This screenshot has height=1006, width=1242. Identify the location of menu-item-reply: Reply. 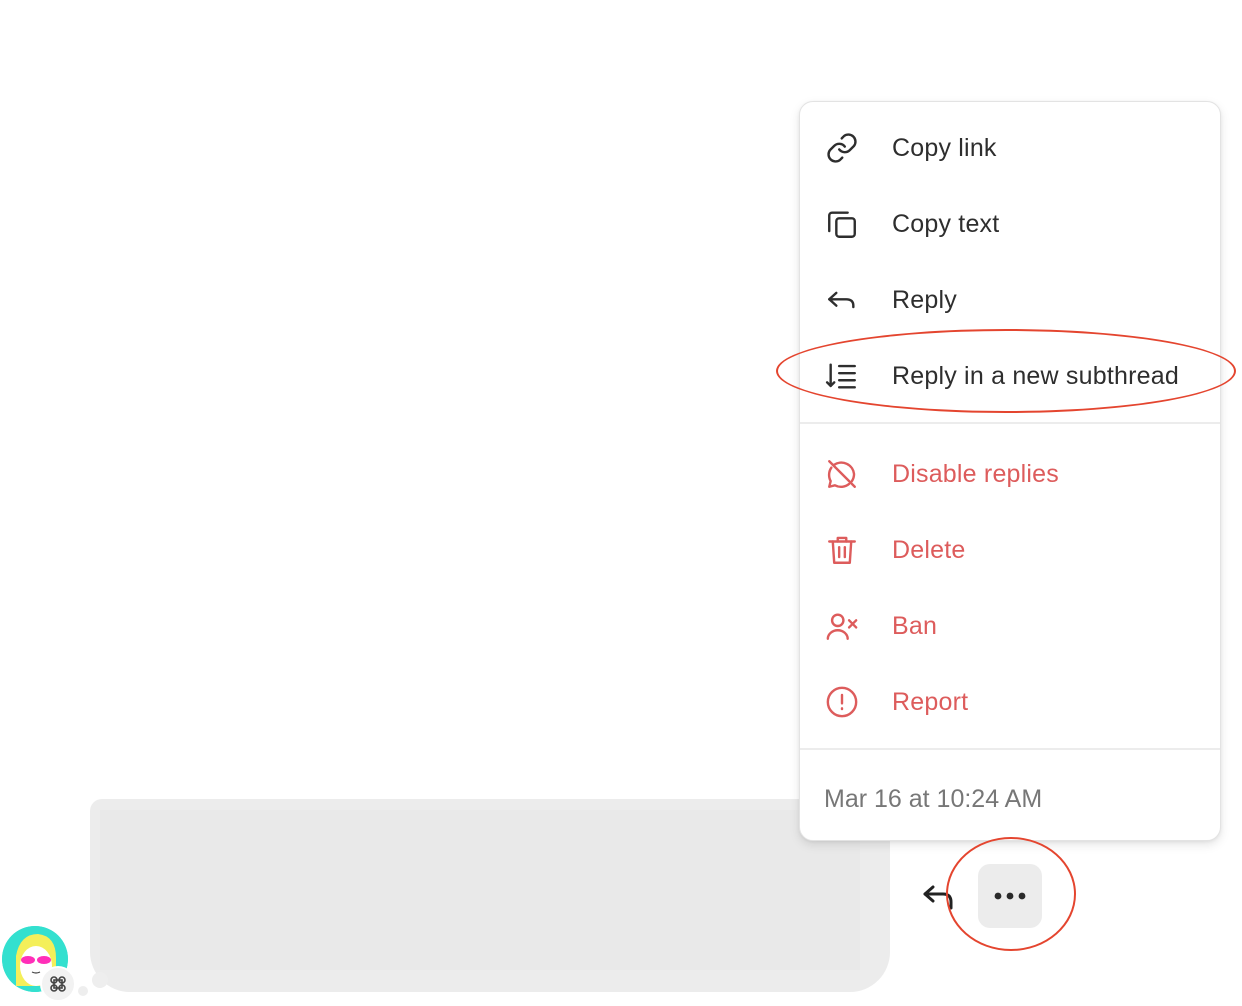
(1010, 300).